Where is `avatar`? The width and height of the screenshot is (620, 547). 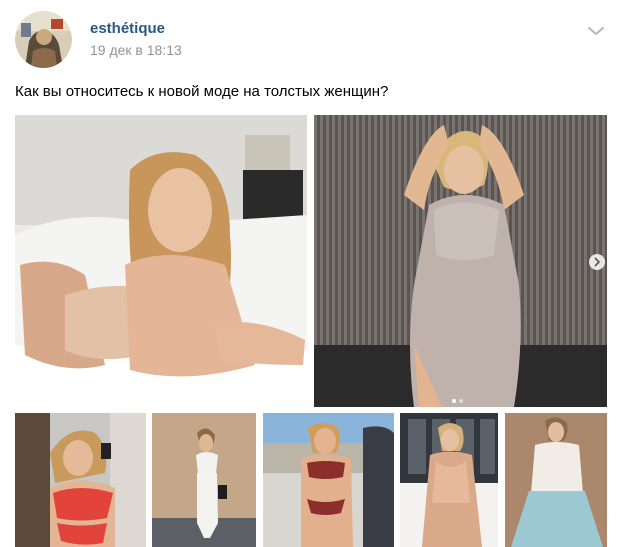 avatar is located at coordinates (43, 39).